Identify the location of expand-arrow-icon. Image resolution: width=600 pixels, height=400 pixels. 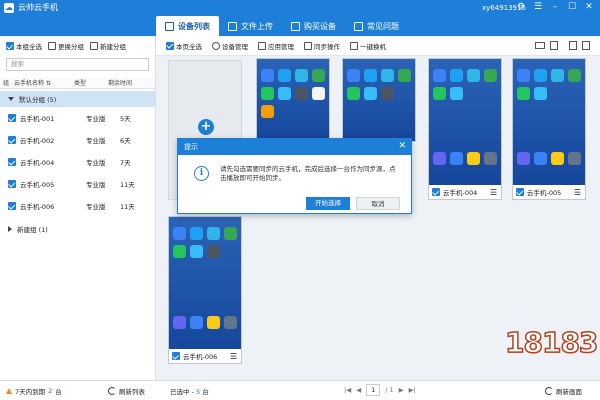
(11, 99).